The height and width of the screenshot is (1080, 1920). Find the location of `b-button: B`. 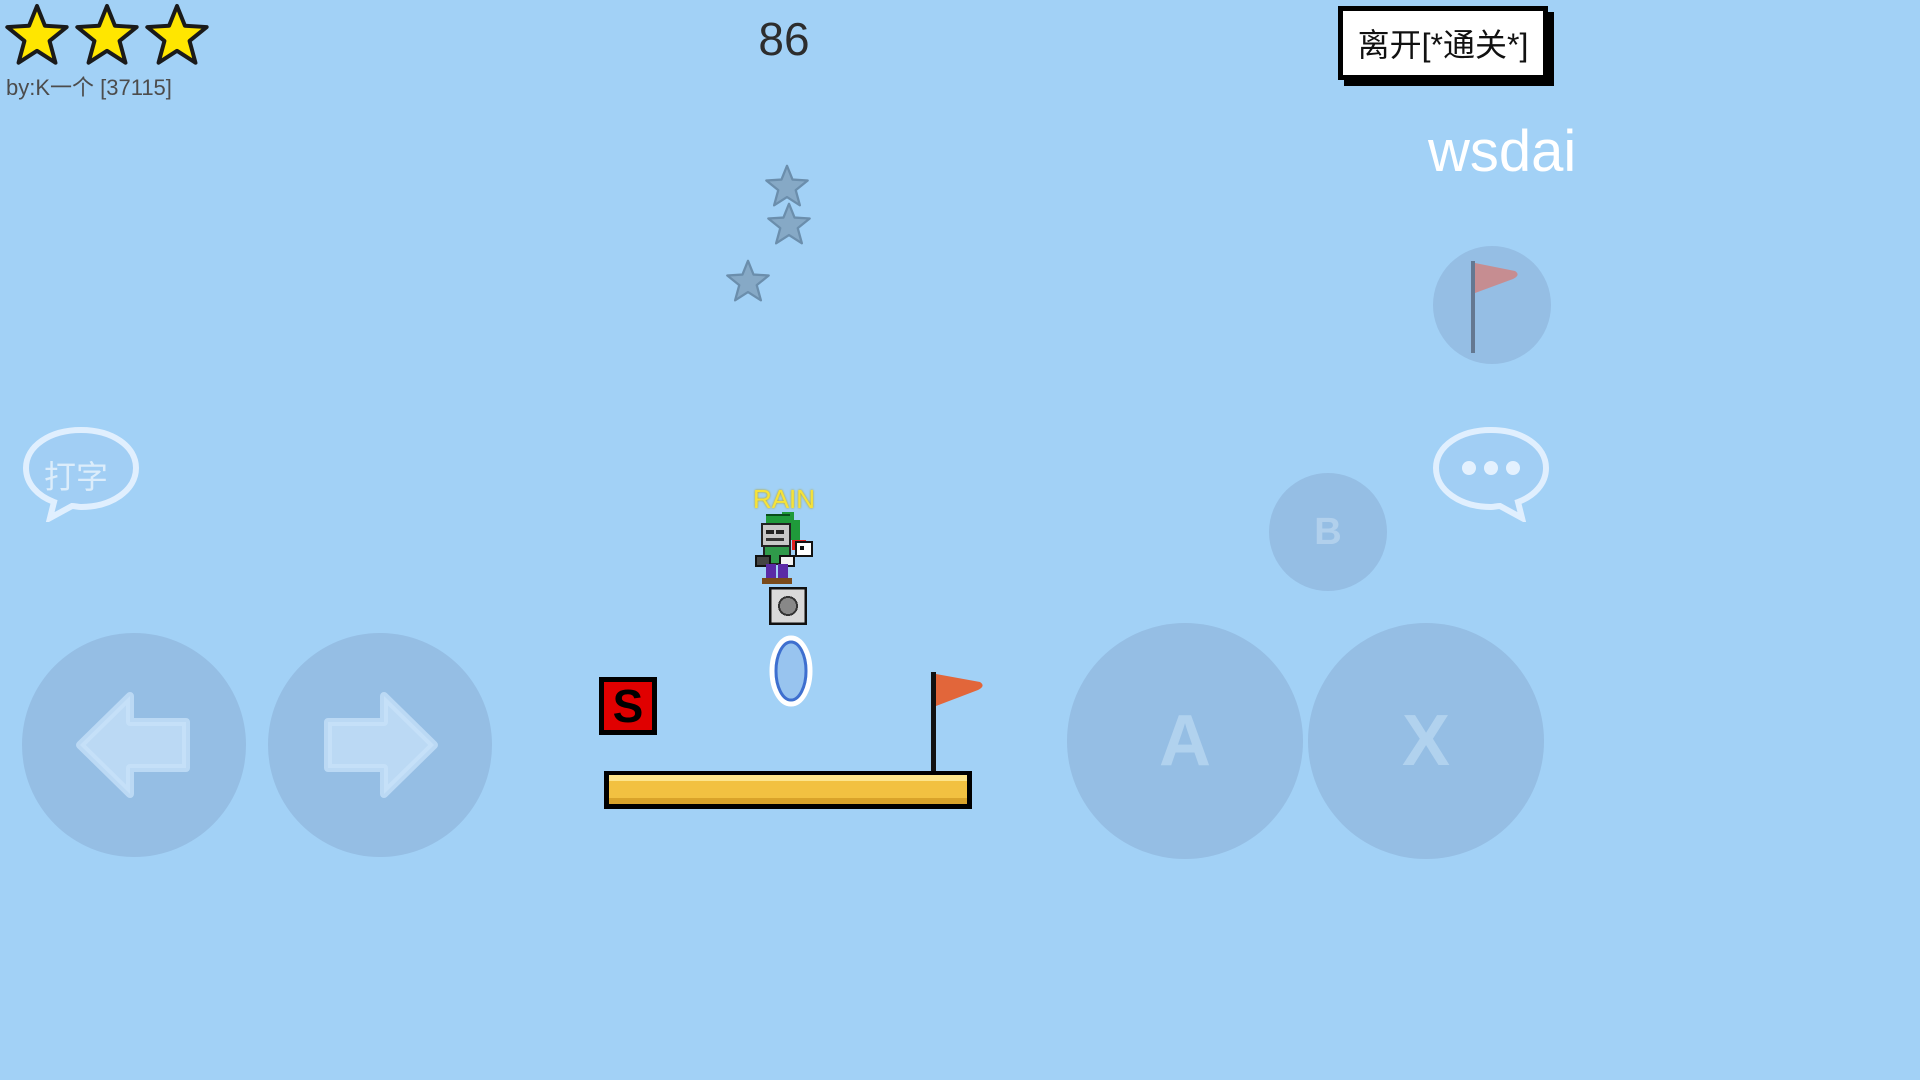

b-button: B is located at coordinates (1328, 532).